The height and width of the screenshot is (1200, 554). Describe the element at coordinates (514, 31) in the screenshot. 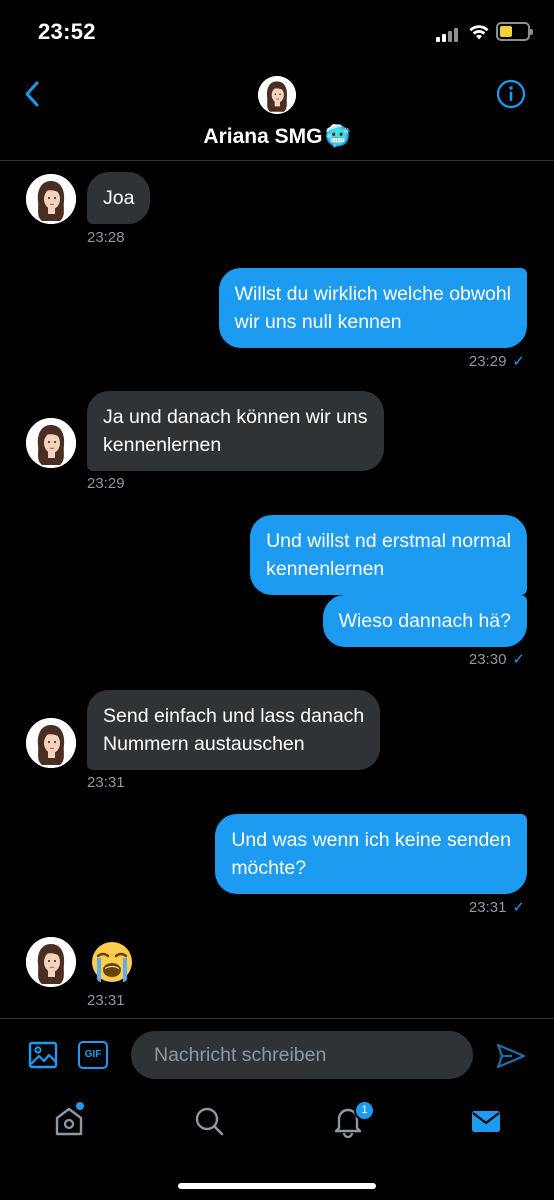

I see `battery-icon` at that location.